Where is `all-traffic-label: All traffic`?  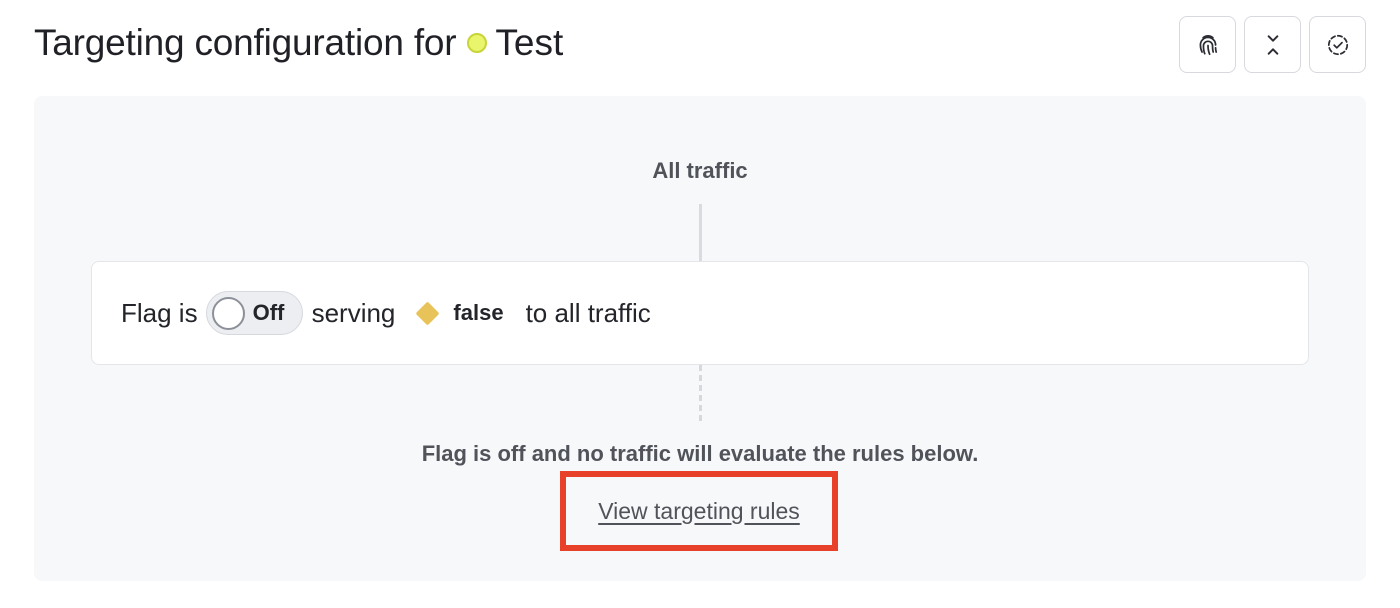 all-traffic-label: All traffic is located at coordinates (700, 170).